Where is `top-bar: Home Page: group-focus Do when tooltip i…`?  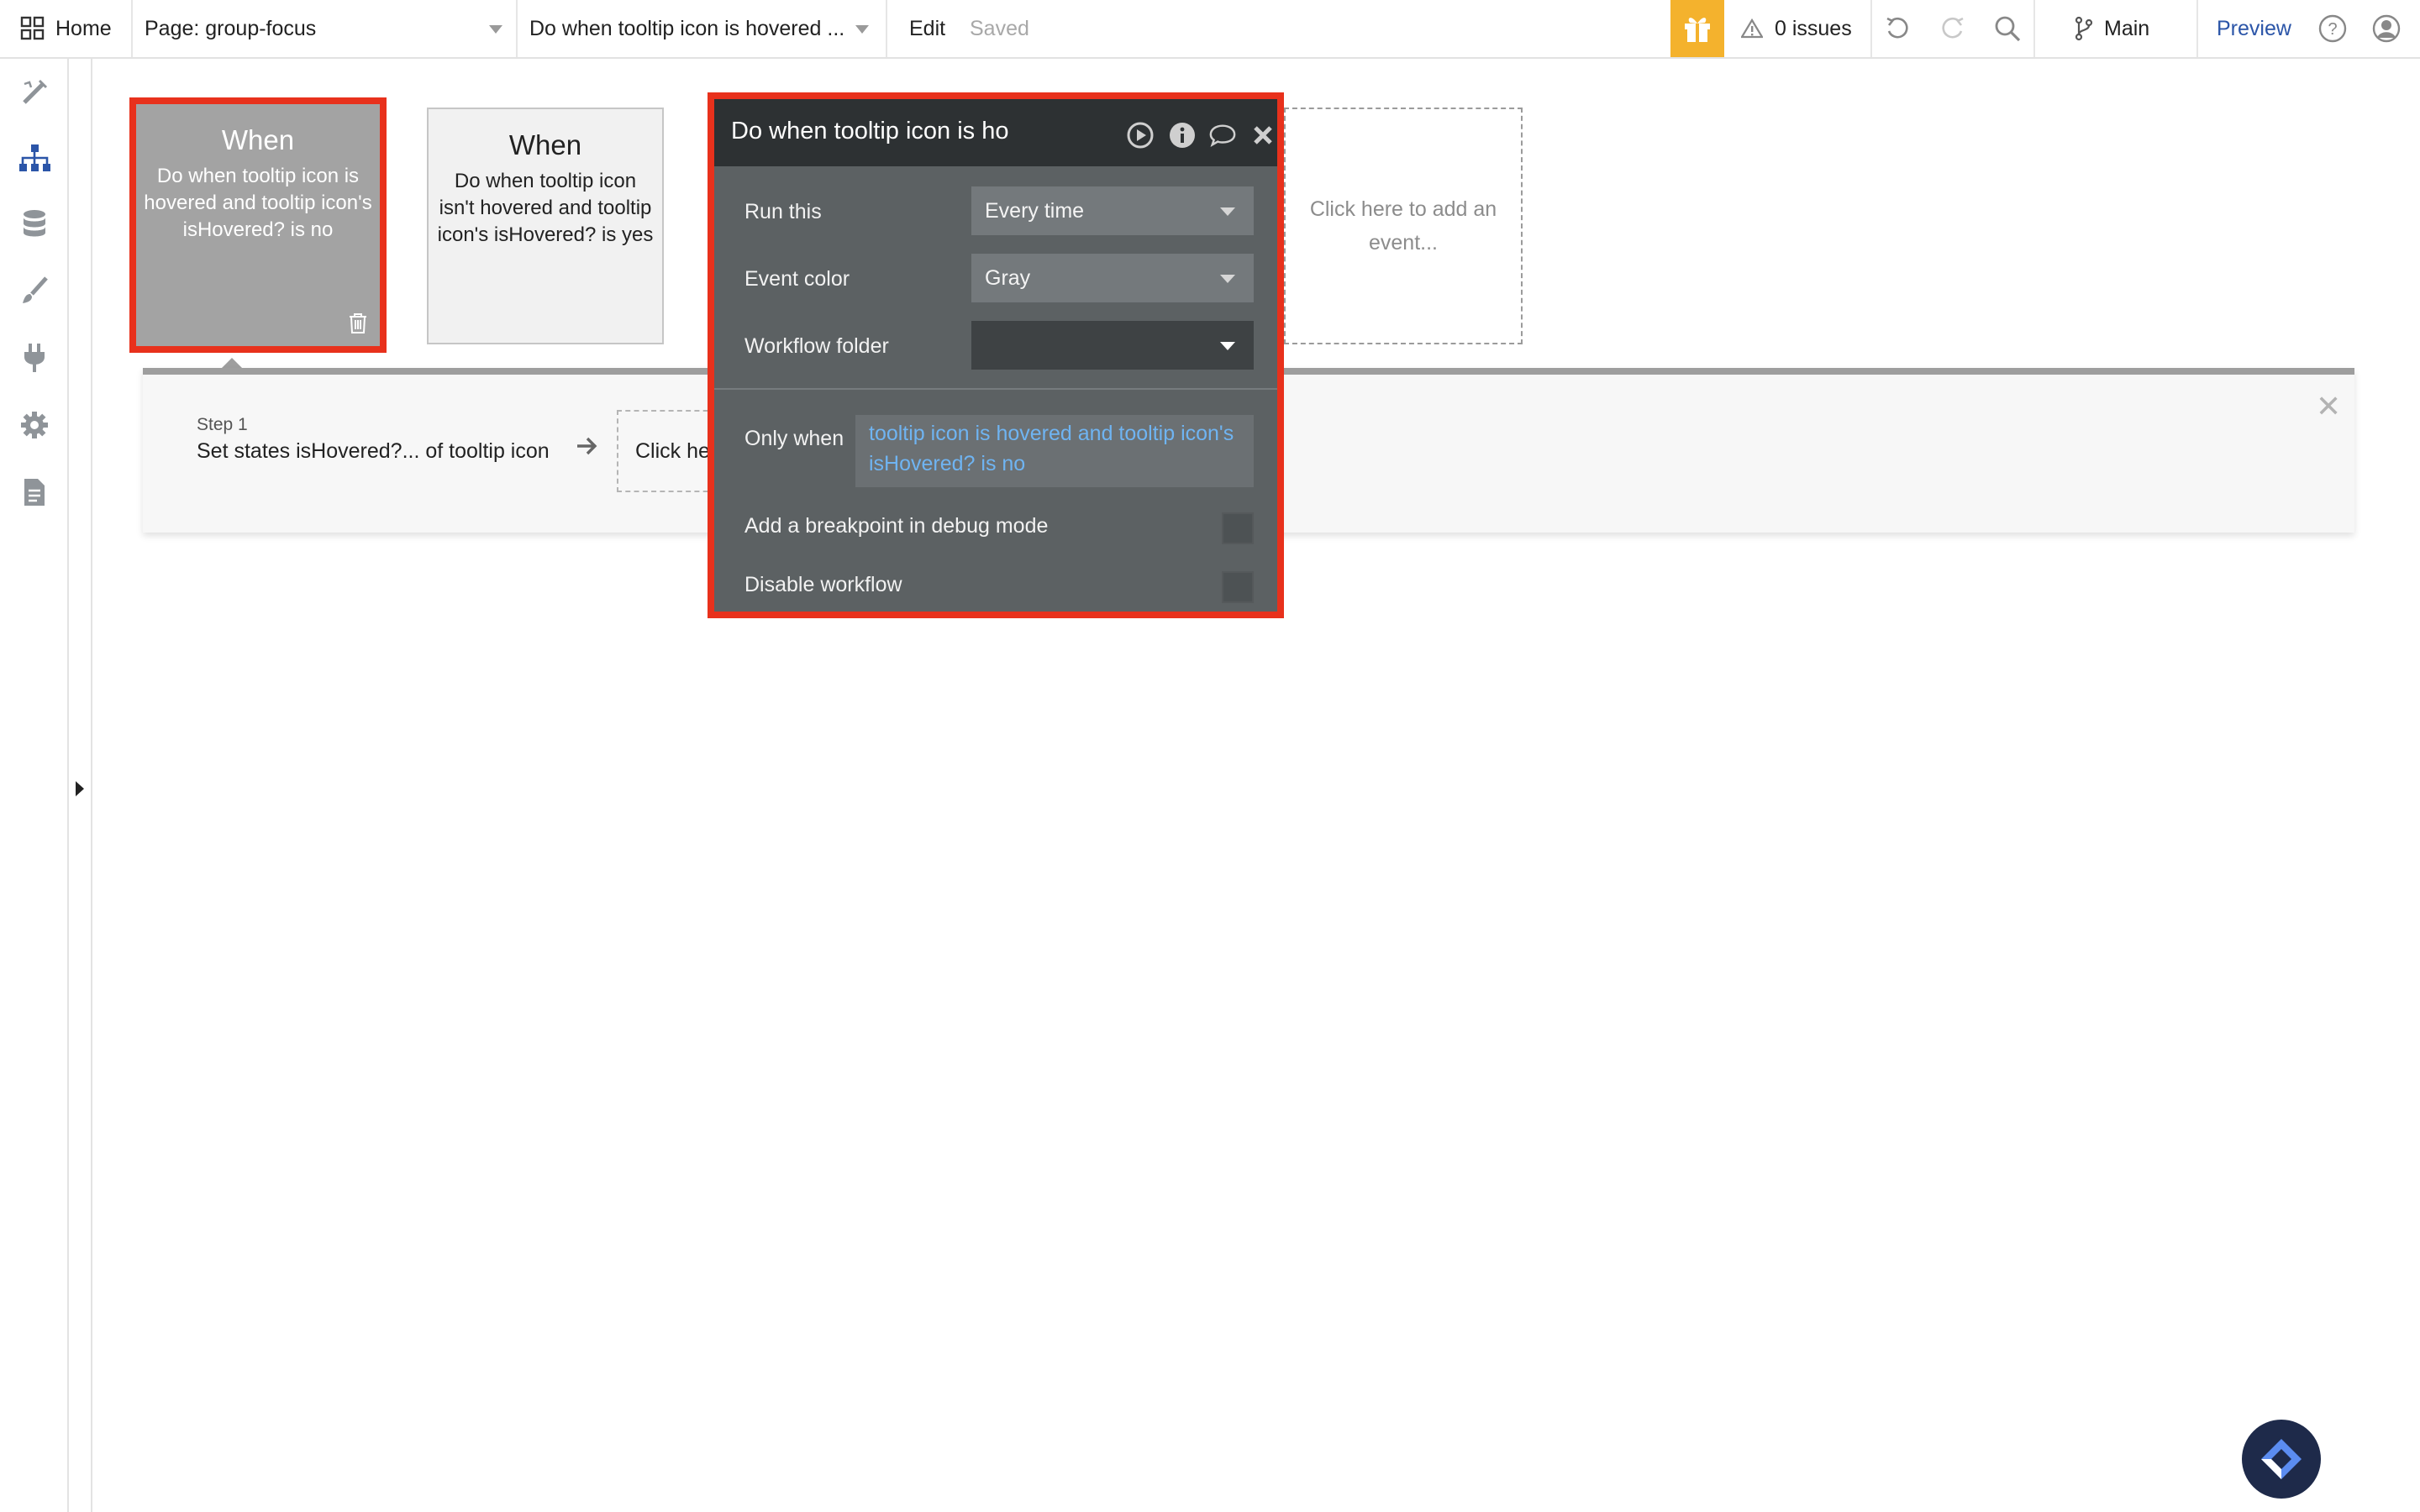 top-bar: Home Page: group-focus Do when tooltip i… is located at coordinates (1210, 29).